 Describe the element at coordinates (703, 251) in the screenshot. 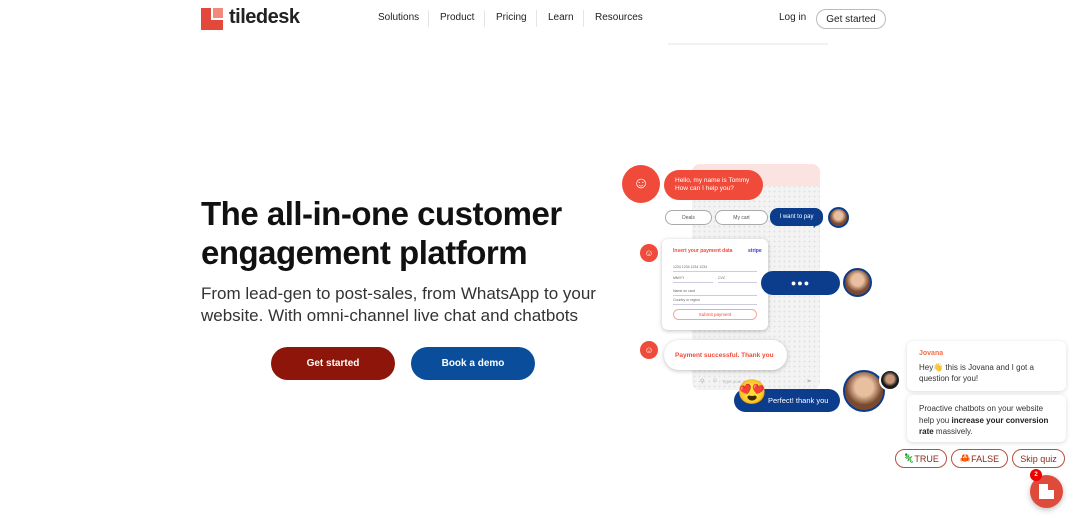

I see `payment-title: Insert your payment data` at that location.